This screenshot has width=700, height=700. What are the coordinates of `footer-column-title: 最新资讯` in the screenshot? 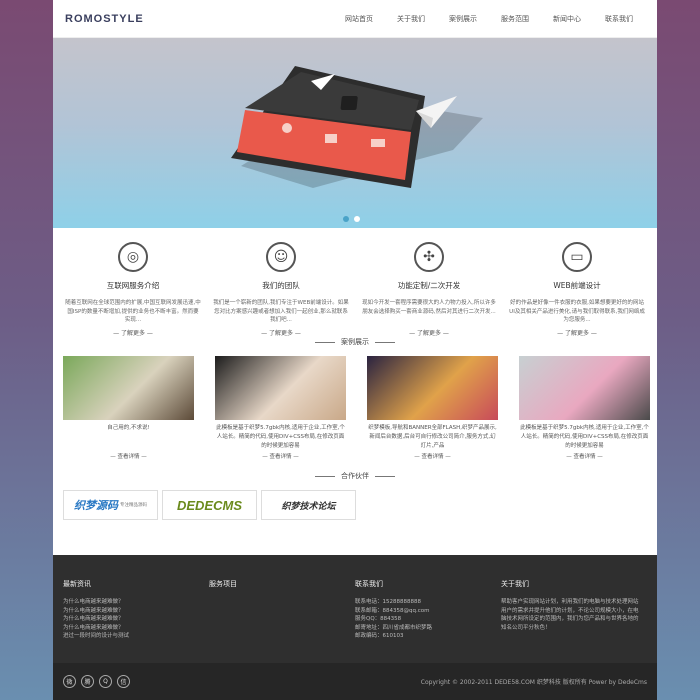 It's located at (77, 584).